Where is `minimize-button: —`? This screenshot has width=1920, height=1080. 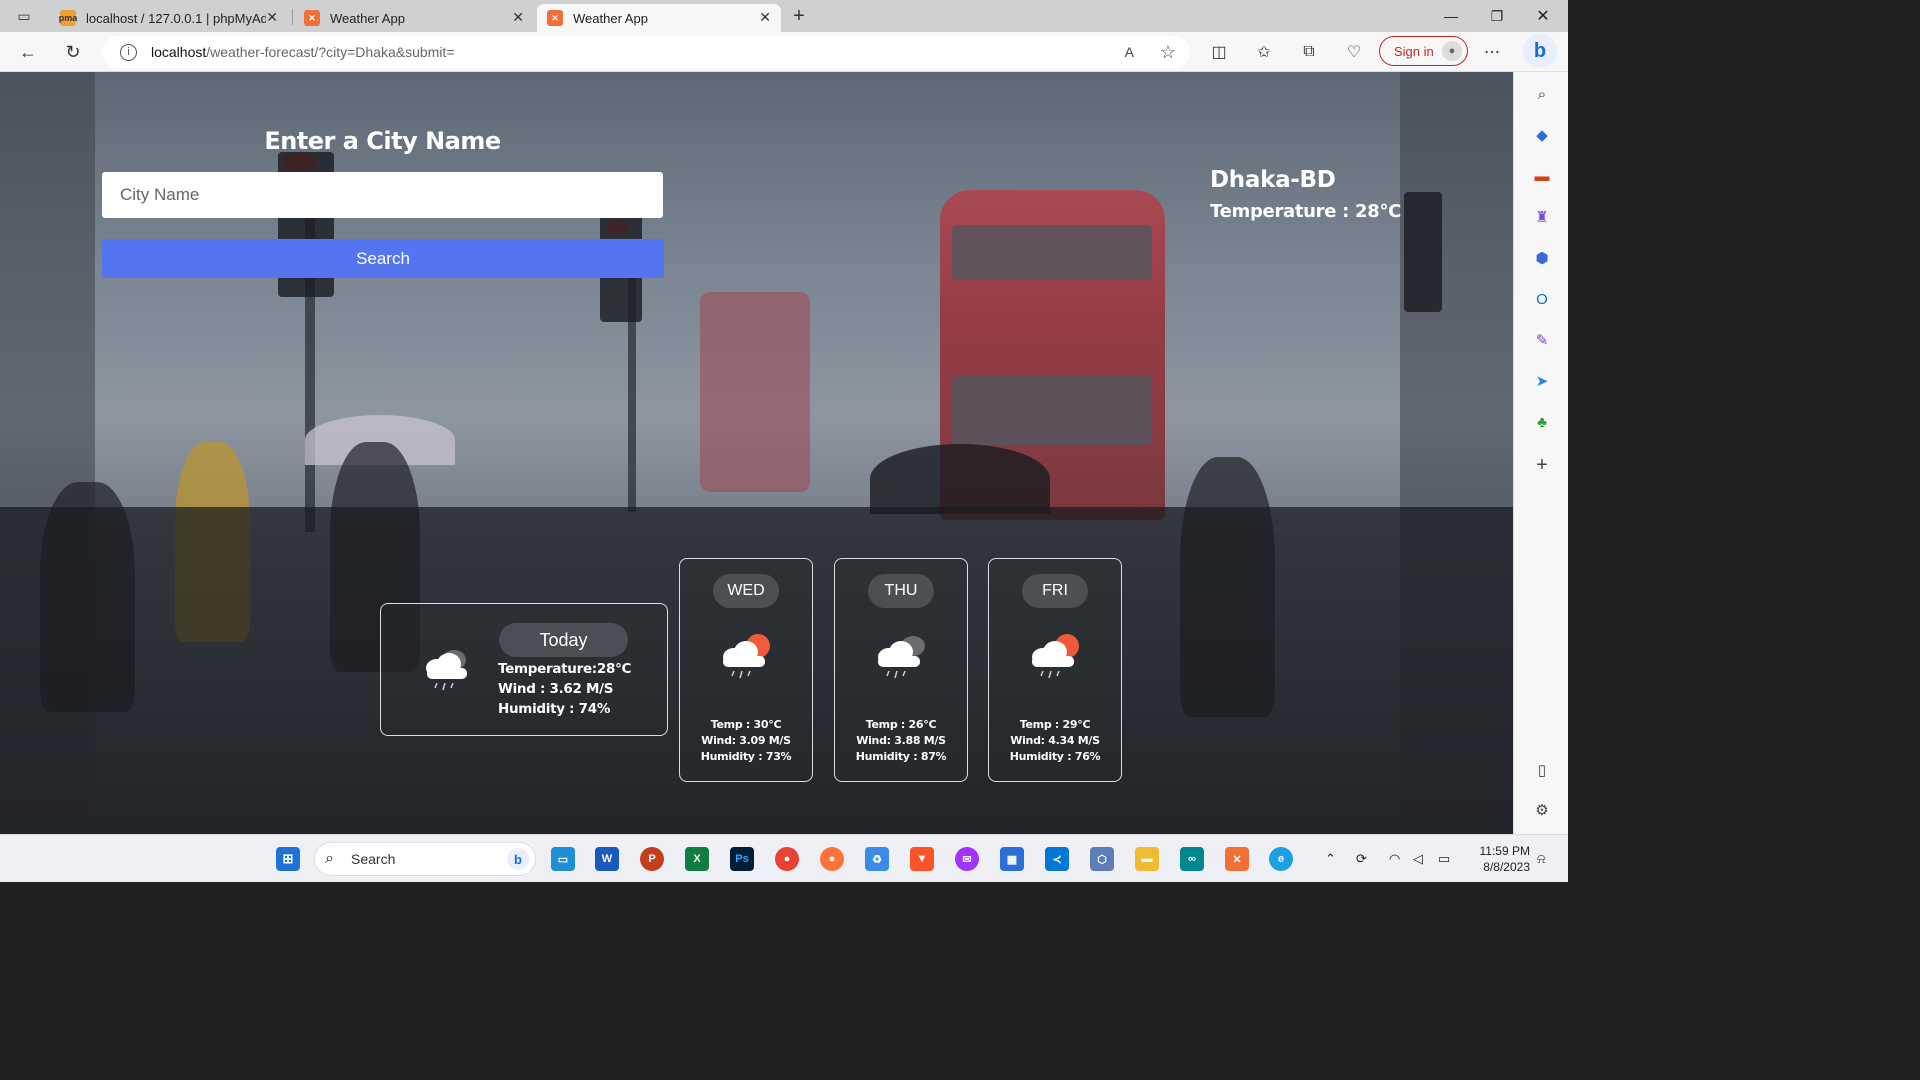 minimize-button: — is located at coordinates (1451, 16).